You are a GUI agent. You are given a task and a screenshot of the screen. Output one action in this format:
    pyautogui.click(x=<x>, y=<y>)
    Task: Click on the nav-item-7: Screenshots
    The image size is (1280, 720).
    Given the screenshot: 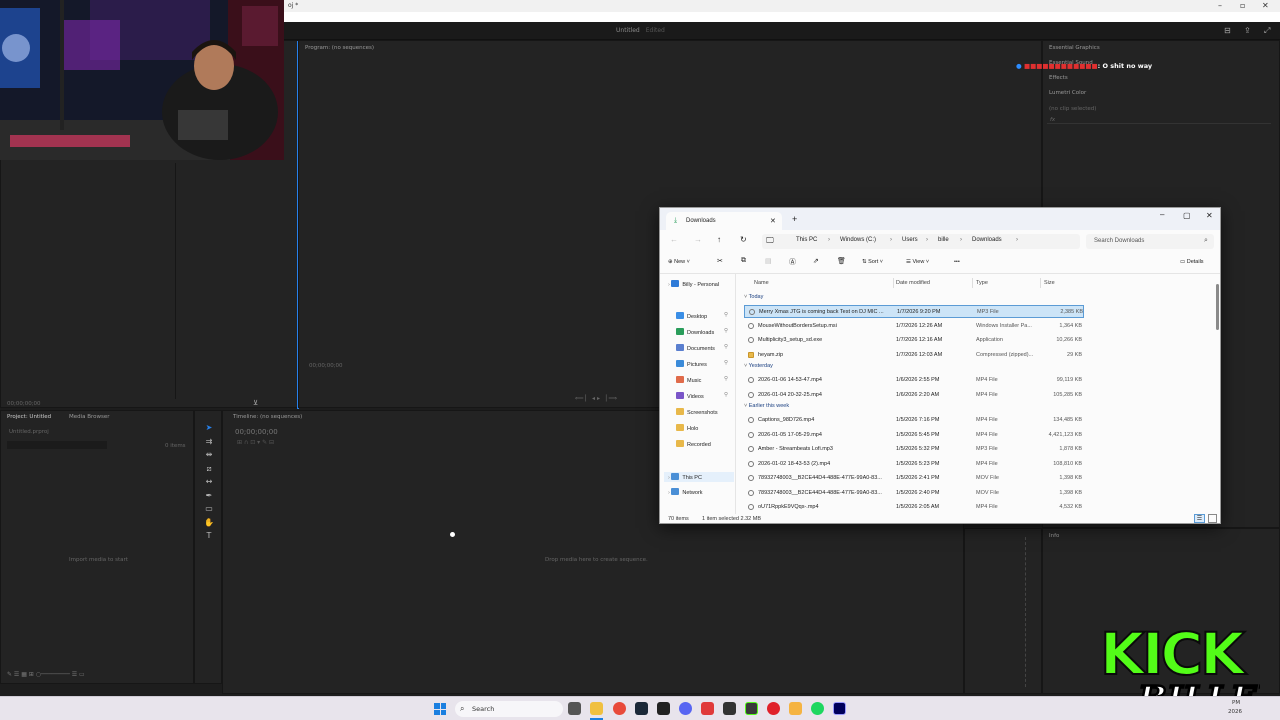 What is the action you would take?
    pyautogui.click(x=697, y=412)
    